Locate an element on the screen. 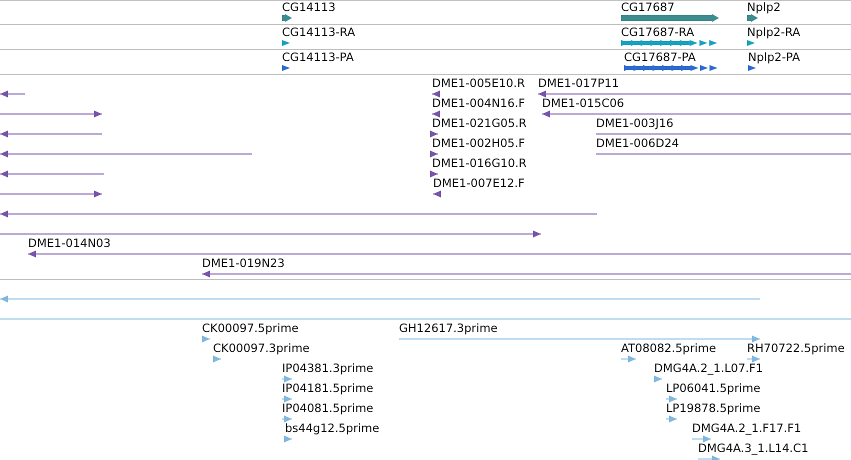  feature-label: IP04181.5prime is located at coordinates (328, 388).